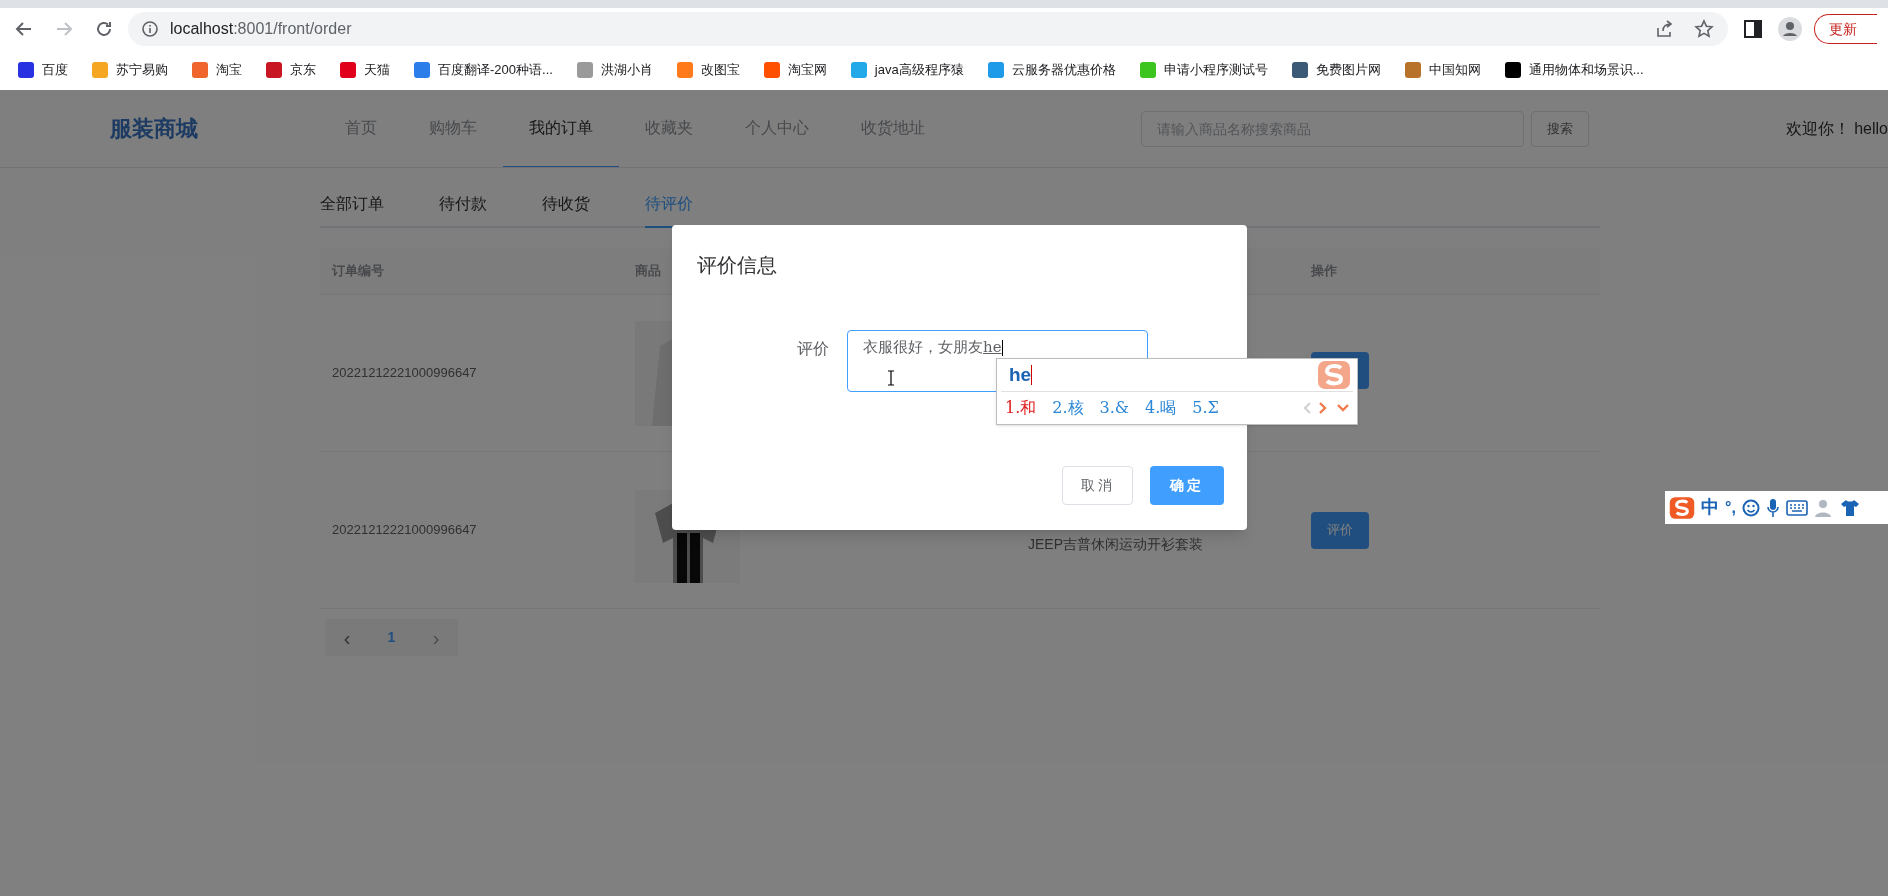  What do you see at coordinates (1836, 128) in the screenshot?
I see `welcome-text: 欢迎你！ hello` at bounding box center [1836, 128].